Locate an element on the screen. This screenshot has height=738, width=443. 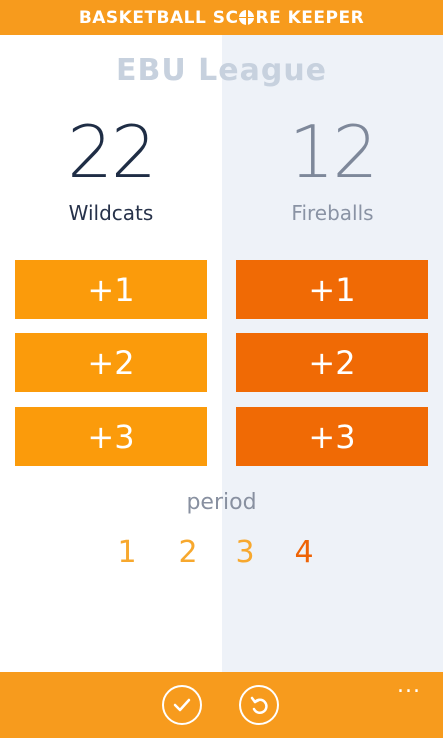
period-label: period is located at coordinates (221, 502).